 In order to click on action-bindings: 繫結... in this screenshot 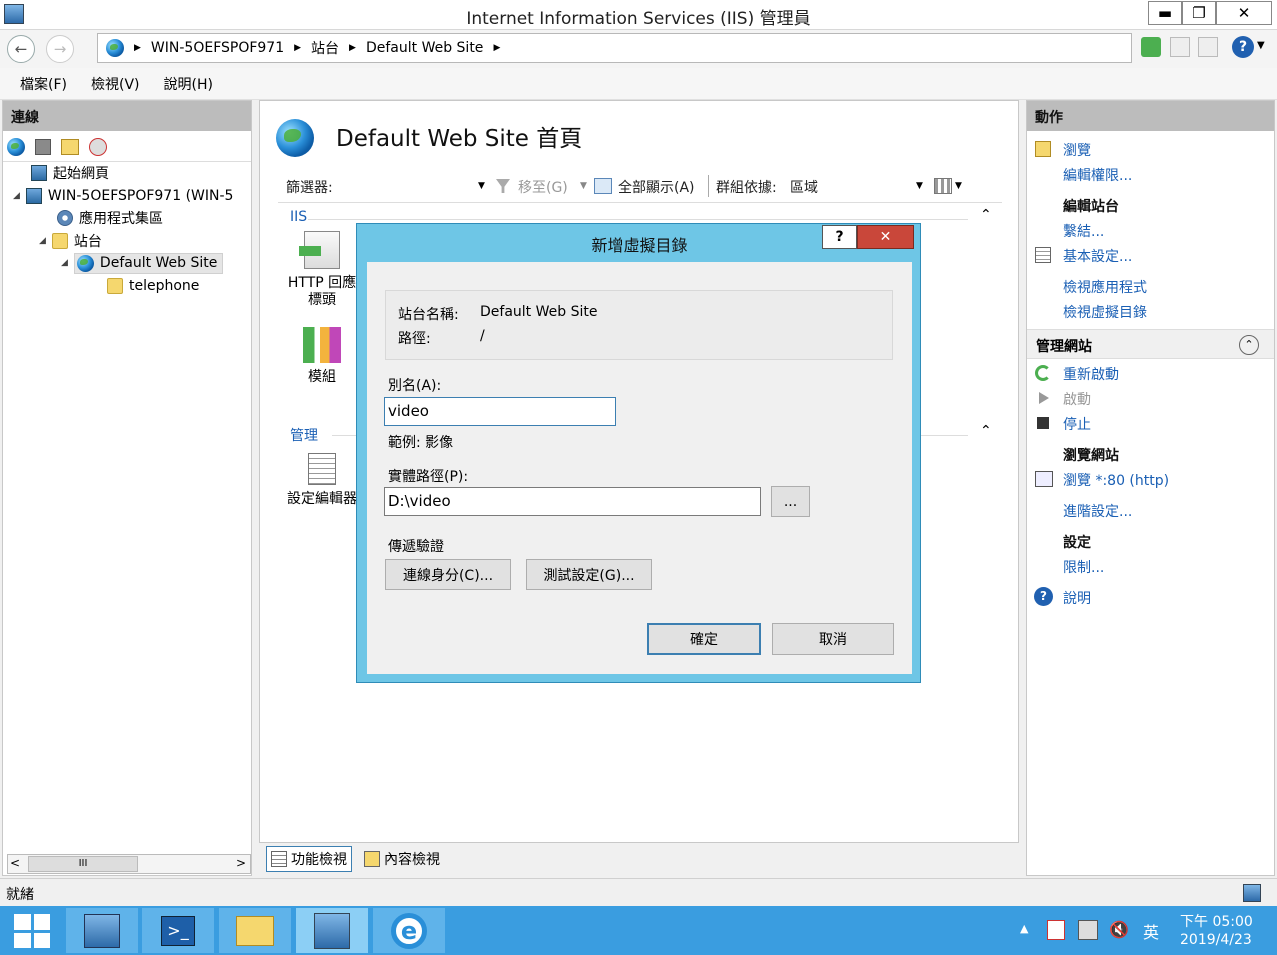, I will do `click(1083, 231)`.